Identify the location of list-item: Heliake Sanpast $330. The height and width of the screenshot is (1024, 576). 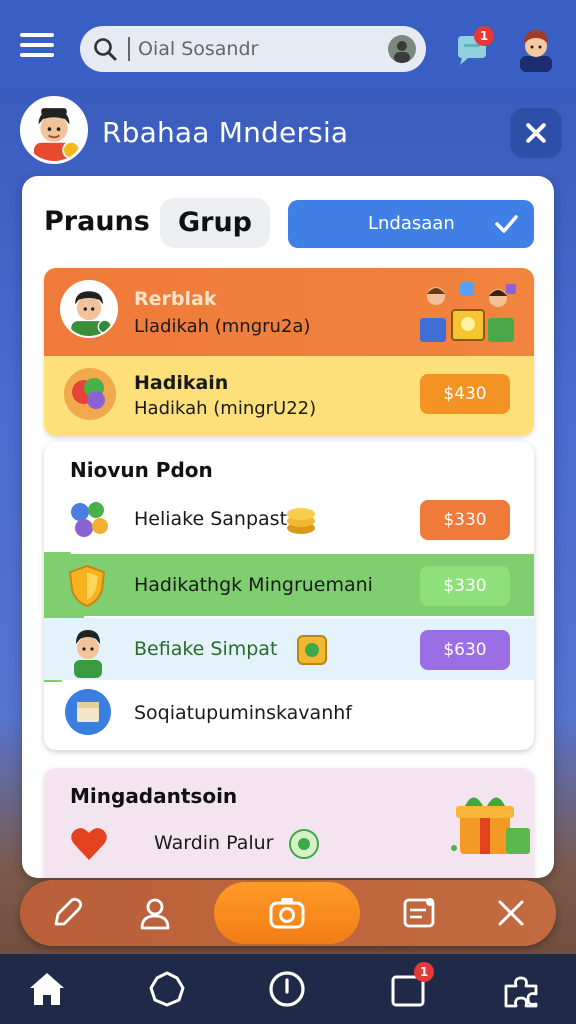
(289, 521).